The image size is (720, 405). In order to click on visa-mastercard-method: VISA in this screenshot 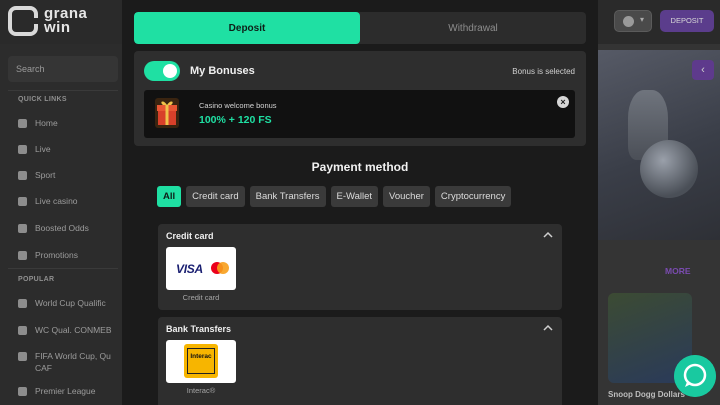, I will do `click(201, 268)`.